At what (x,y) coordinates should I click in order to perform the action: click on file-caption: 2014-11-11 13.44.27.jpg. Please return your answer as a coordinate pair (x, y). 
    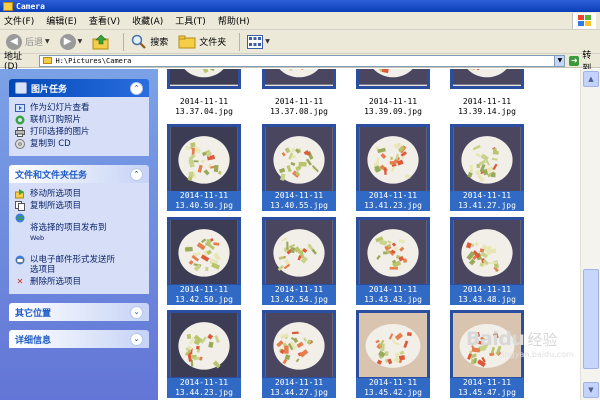
    Looking at the image, I should click on (299, 388).